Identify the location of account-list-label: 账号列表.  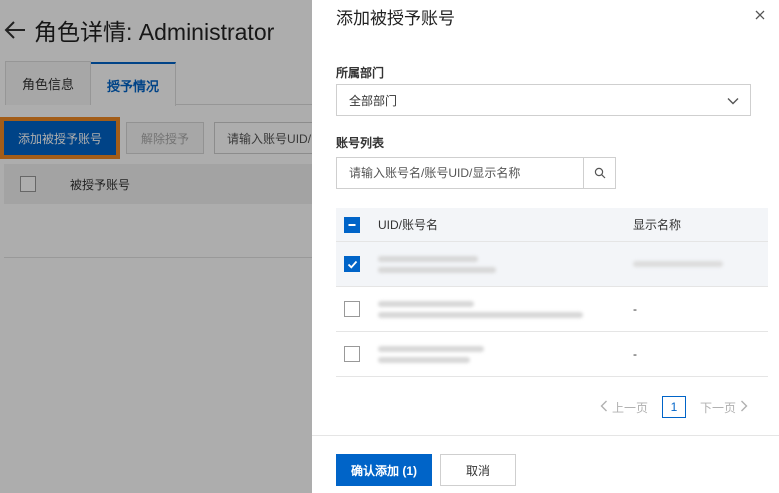
(360, 143).